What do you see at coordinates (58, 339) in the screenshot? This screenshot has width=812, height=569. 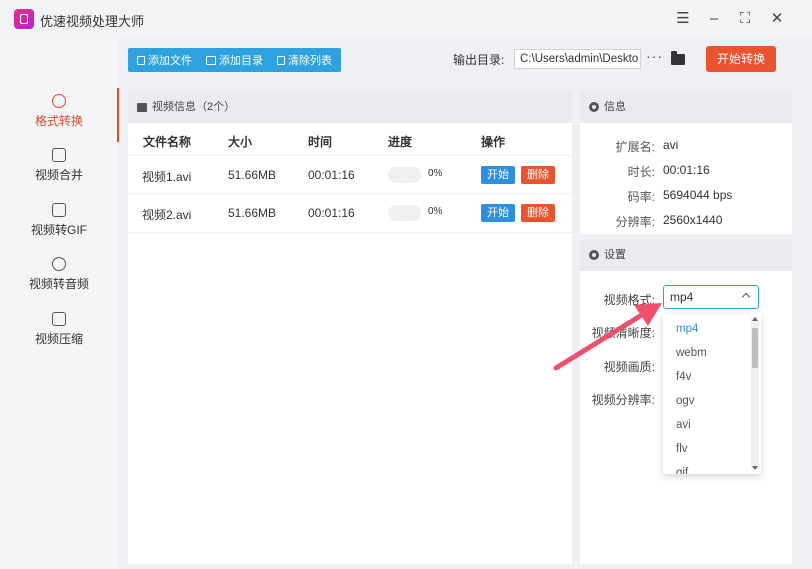 I see `sidebar-item-label: 视频压缩` at bounding box center [58, 339].